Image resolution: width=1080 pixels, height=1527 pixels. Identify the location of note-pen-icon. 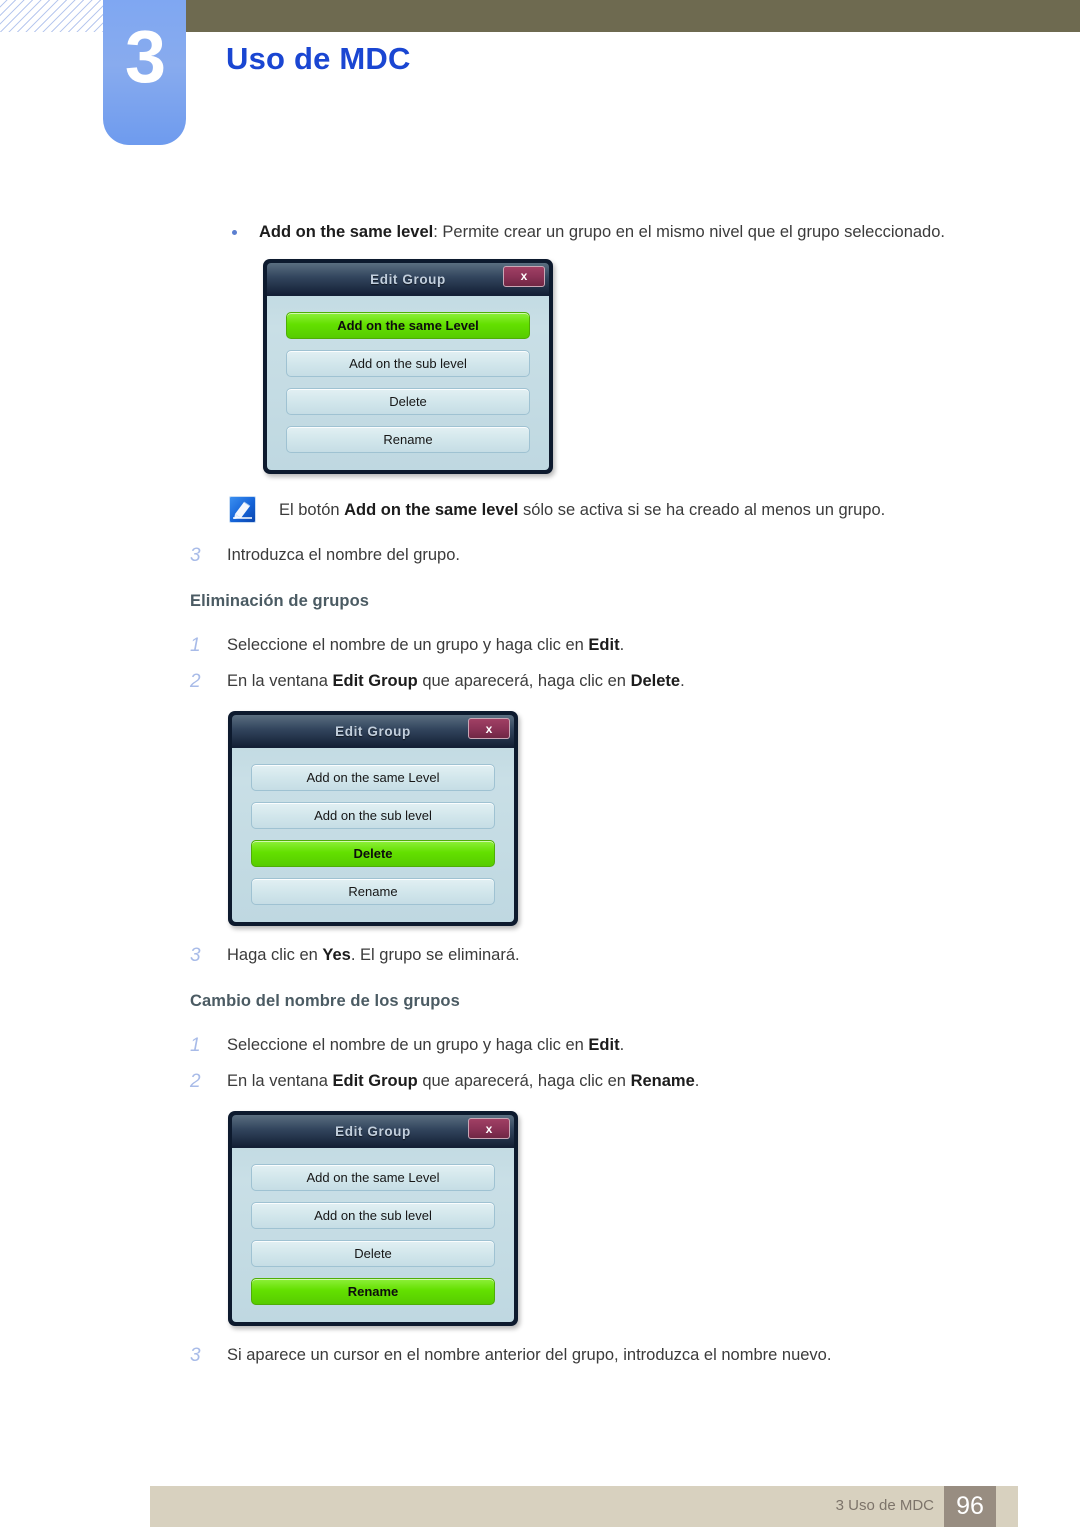
(242, 509).